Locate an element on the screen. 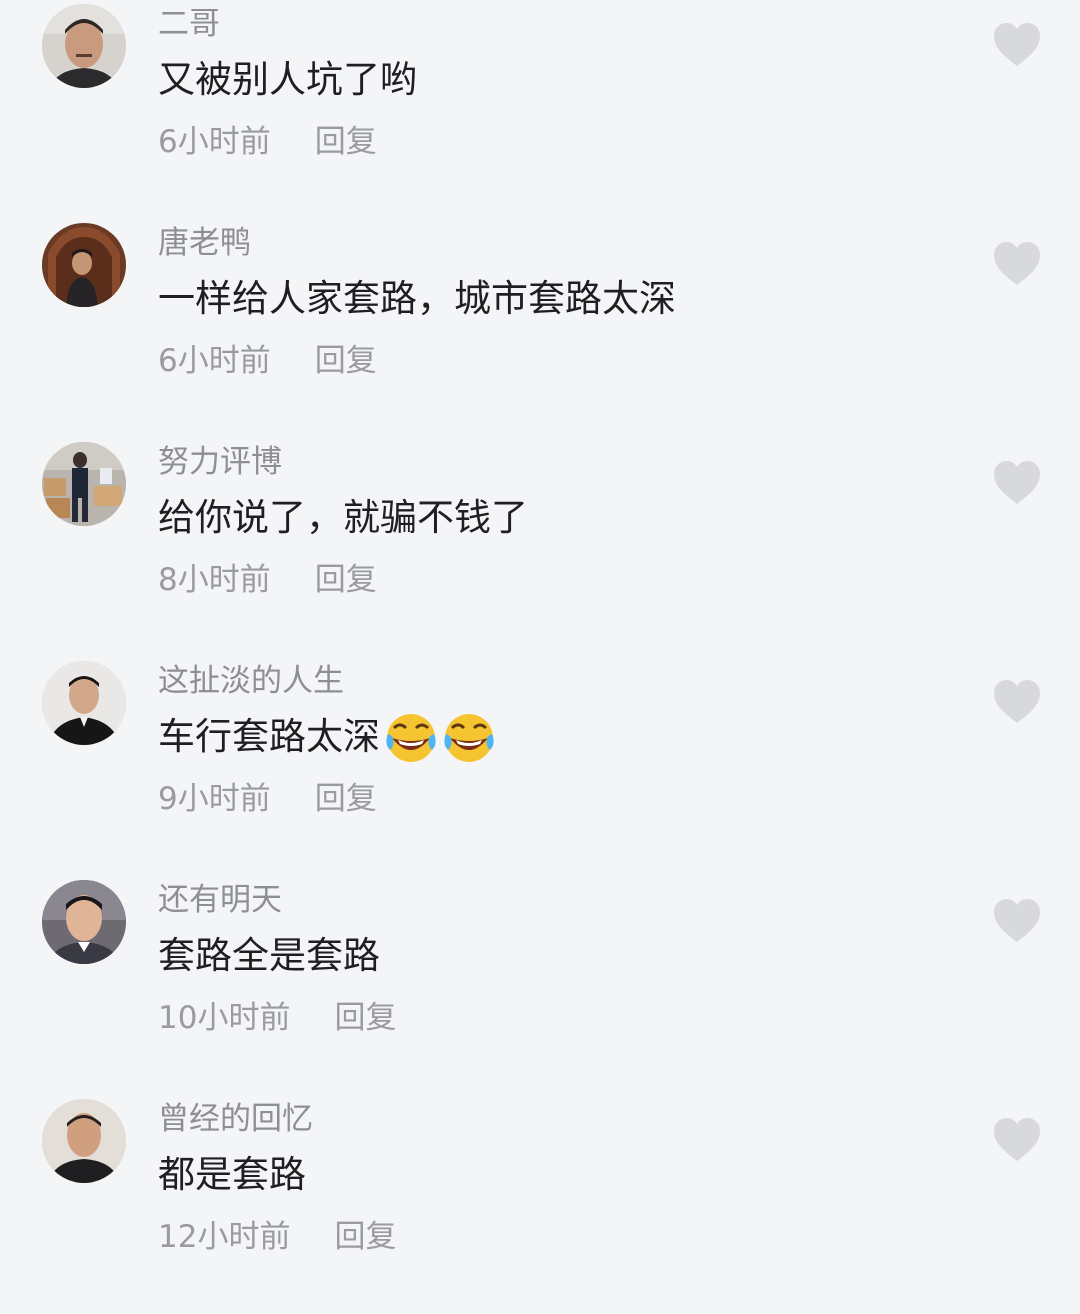  comment-username: 曾经的回忆 is located at coordinates (235, 1119).